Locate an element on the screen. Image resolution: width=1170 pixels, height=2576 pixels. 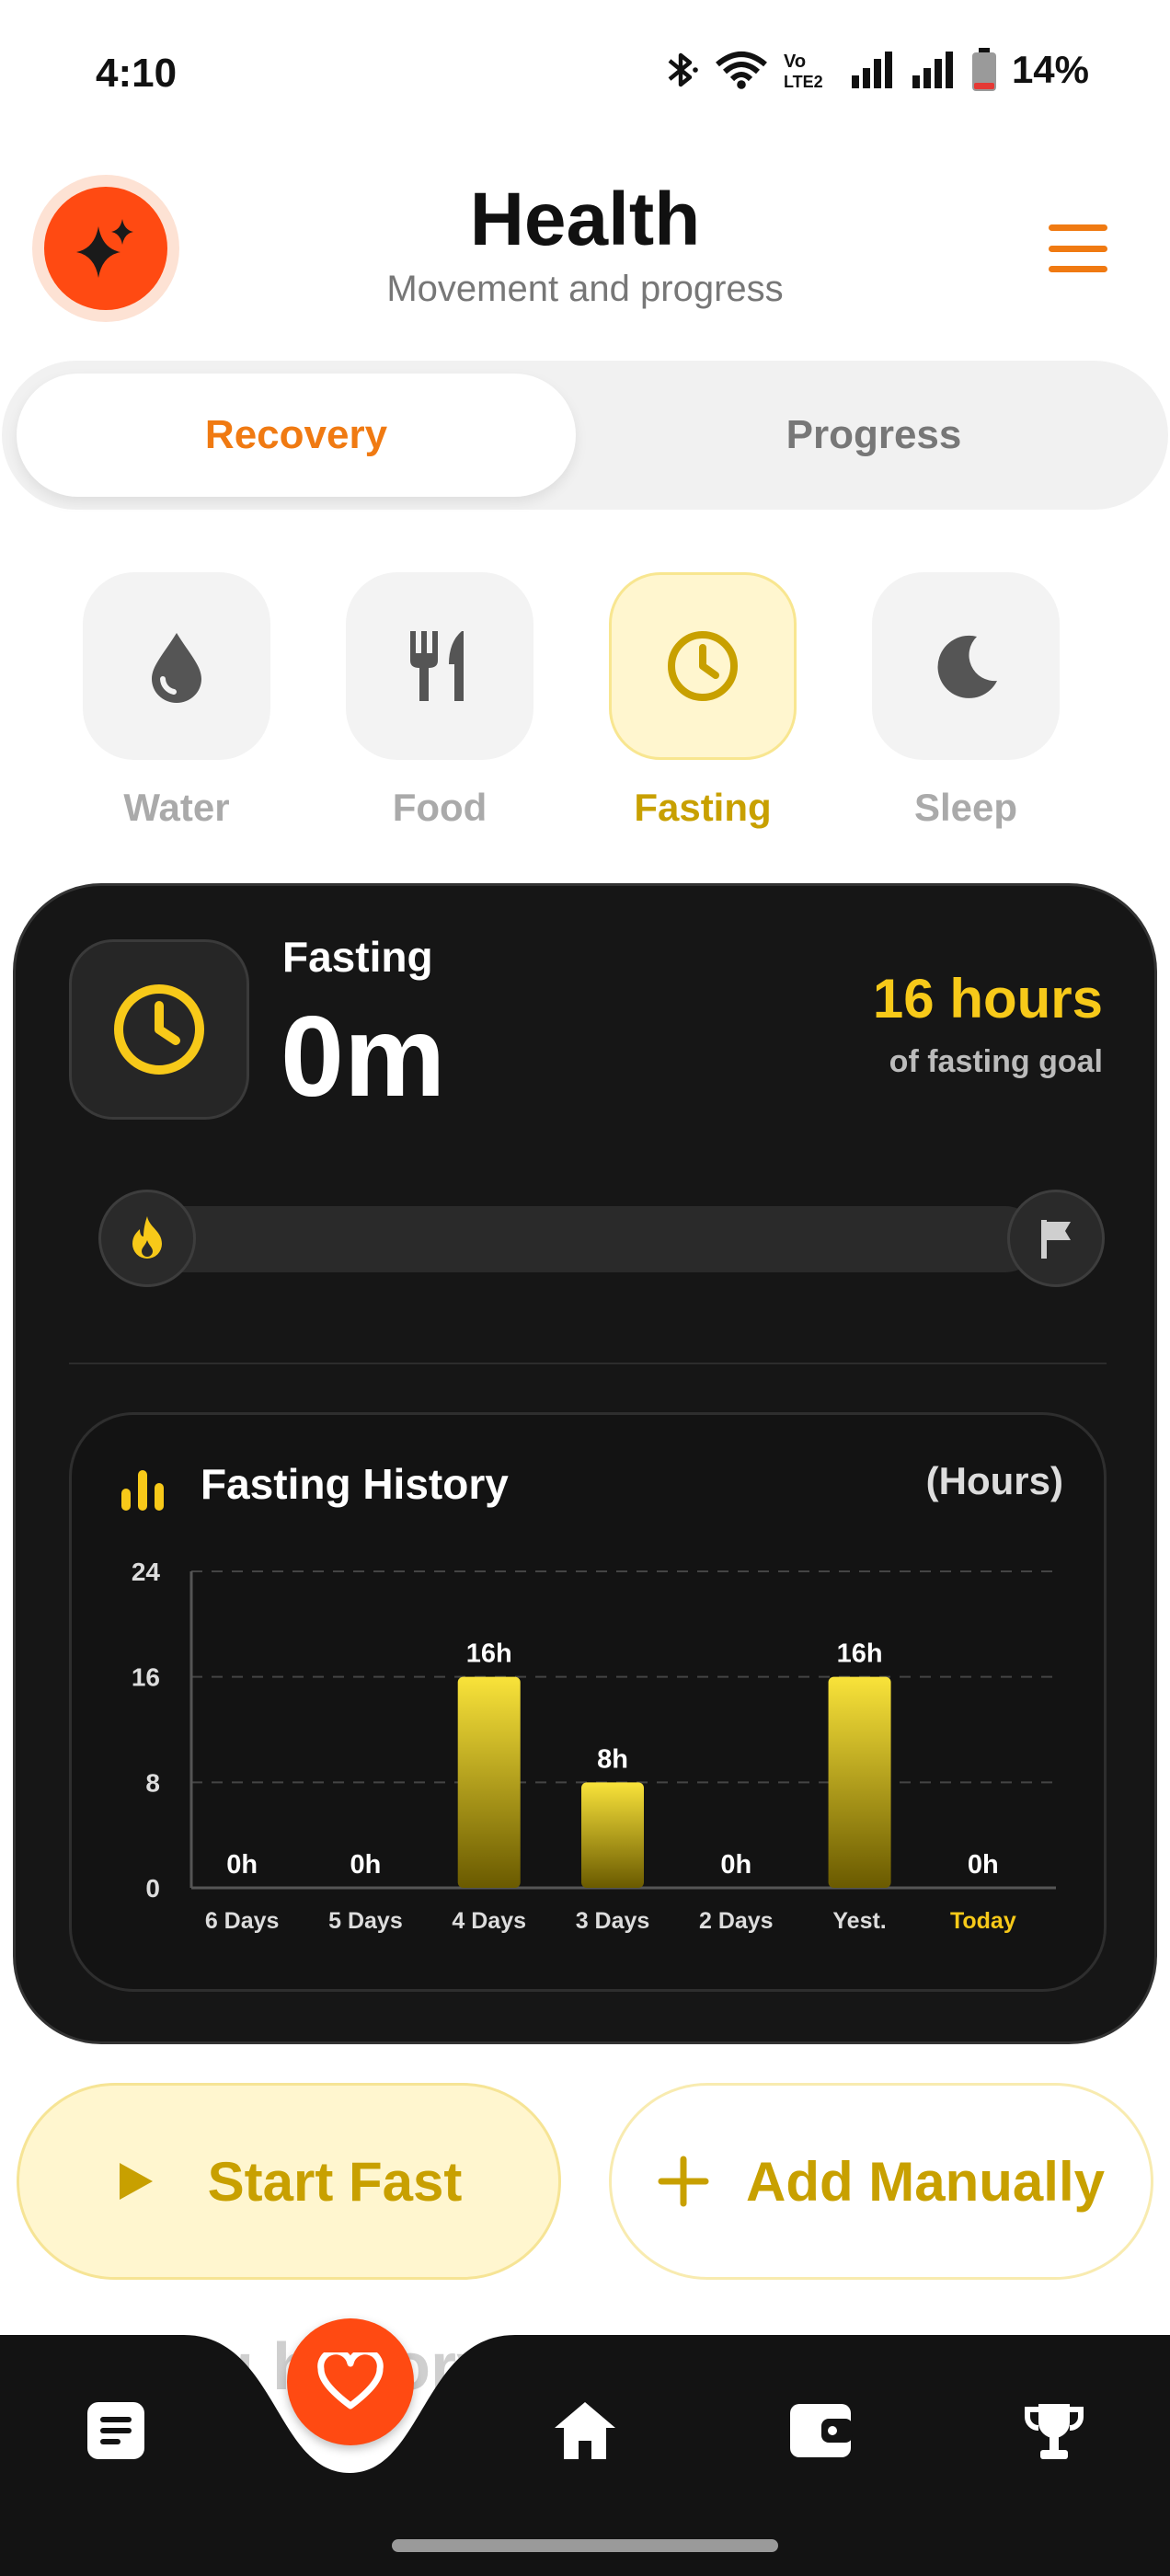
wallet-icon is located at coordinates (821, 2430).